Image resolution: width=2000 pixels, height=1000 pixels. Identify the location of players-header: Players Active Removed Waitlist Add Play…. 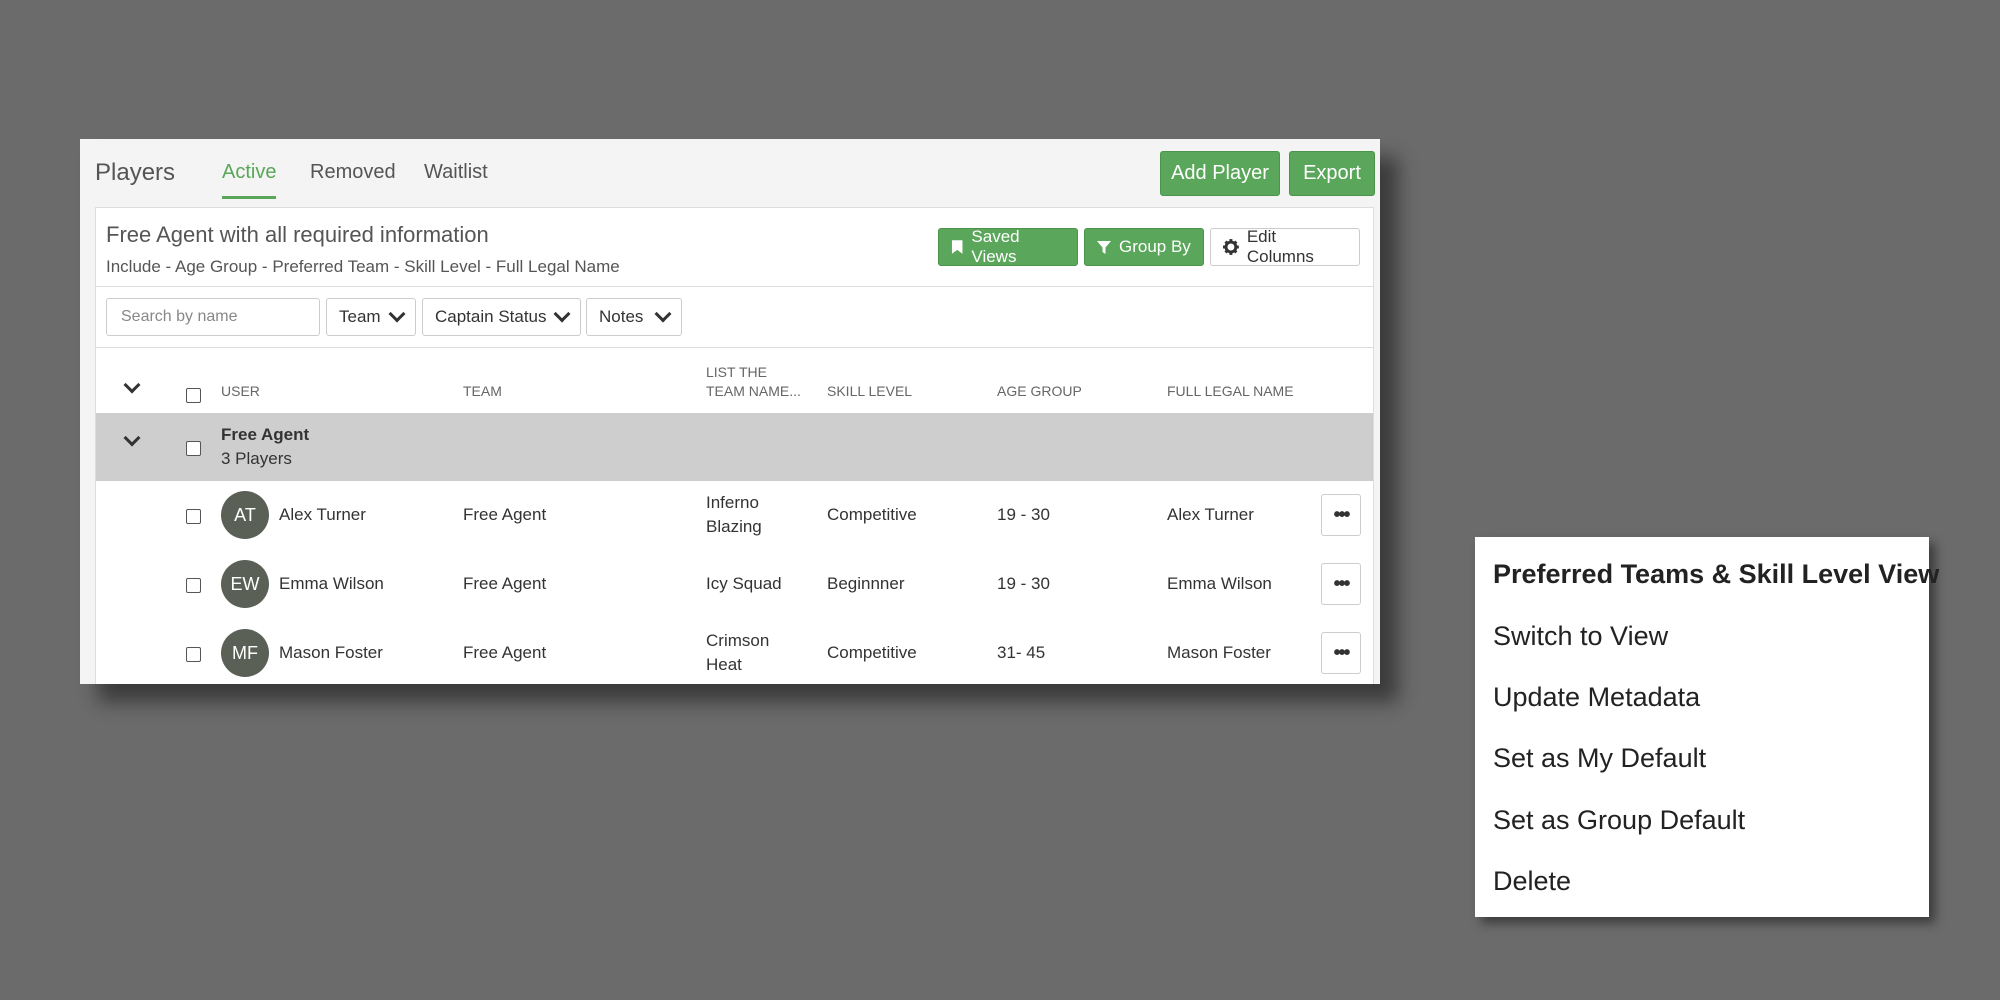
(730, 173).